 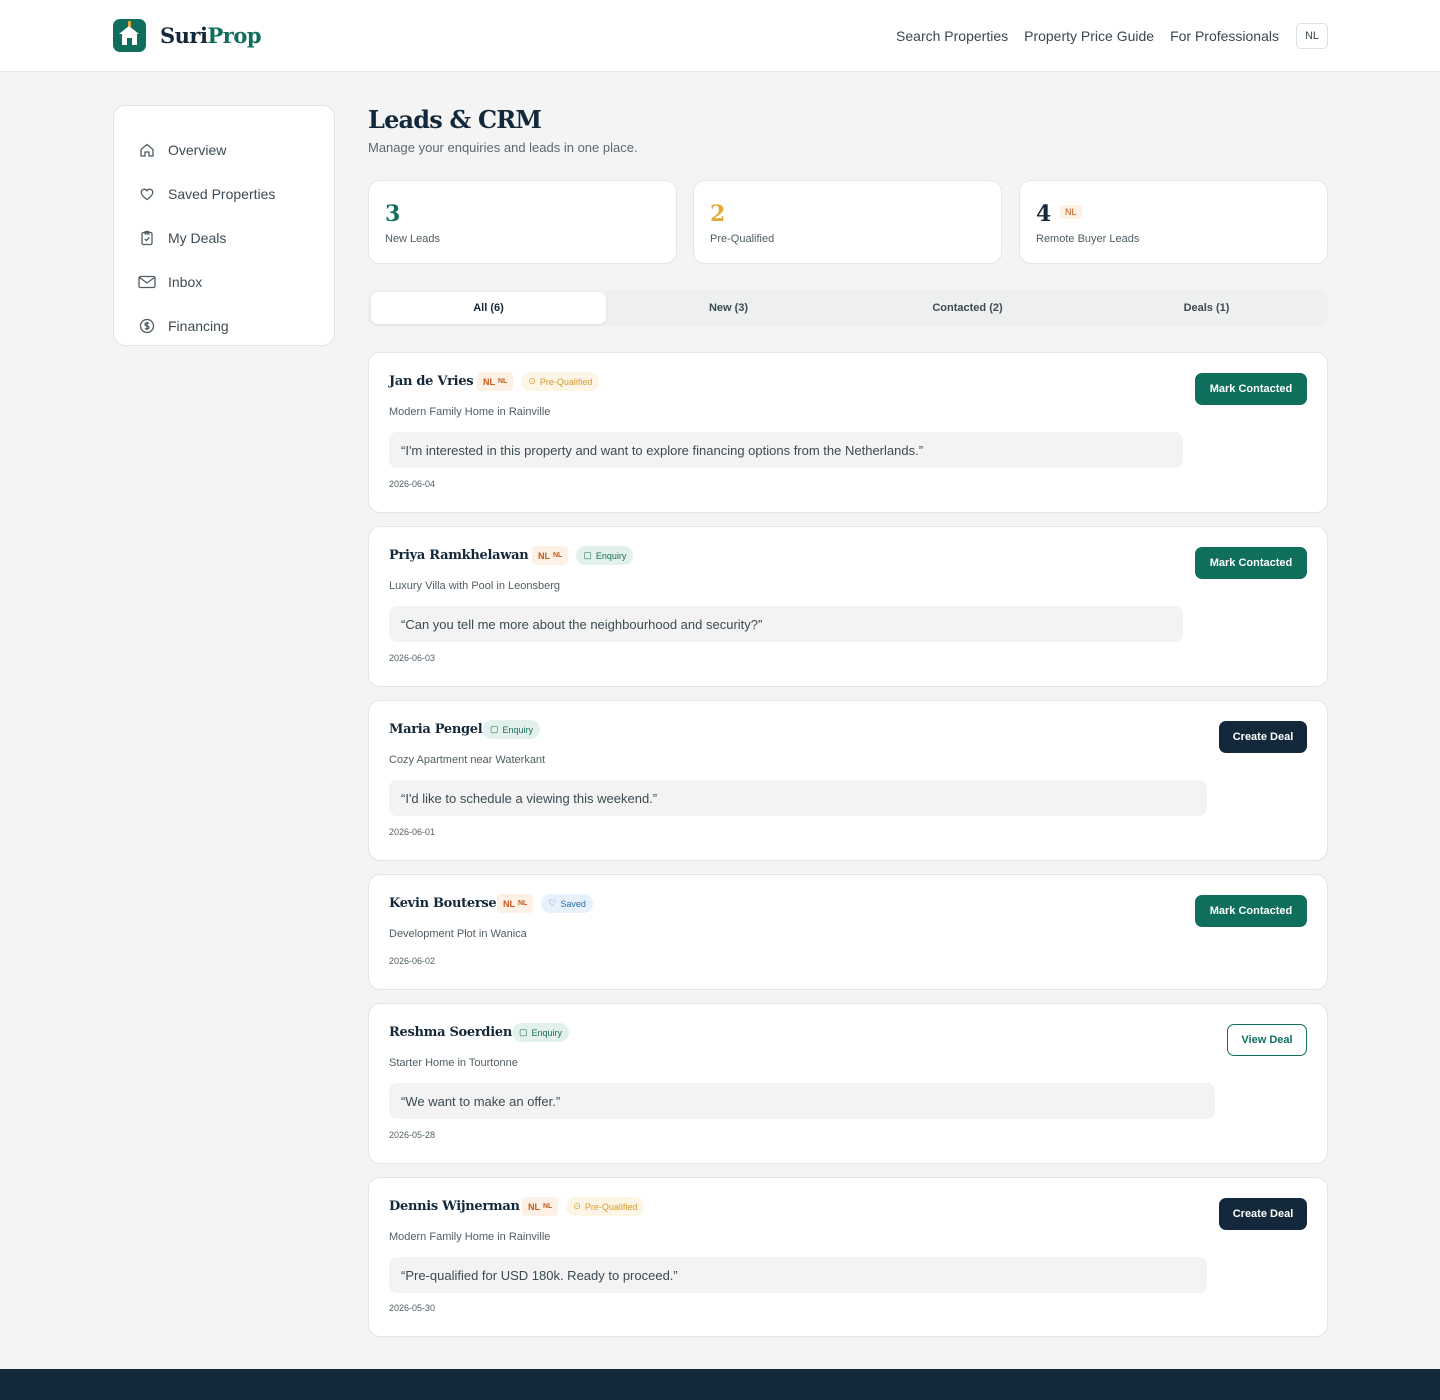 I want to click on lead-date: 2026-06-04, so click(x=412, y=484).